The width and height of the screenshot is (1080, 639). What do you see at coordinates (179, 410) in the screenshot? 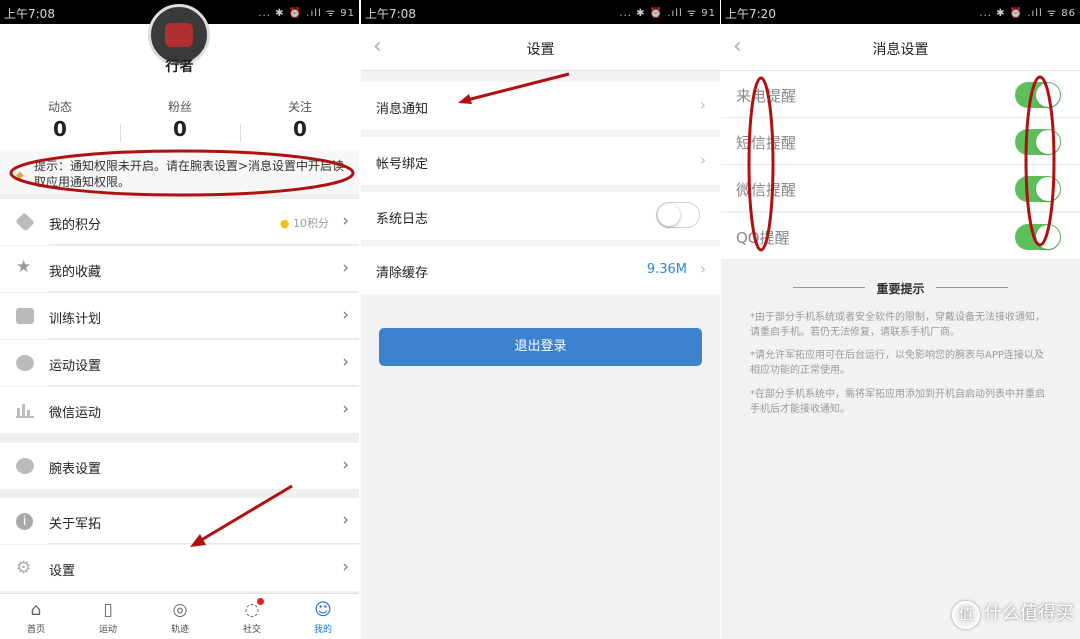
I see `menu-item-wechat-sport: 微信运动 ›` at bounding box center [179, 410].